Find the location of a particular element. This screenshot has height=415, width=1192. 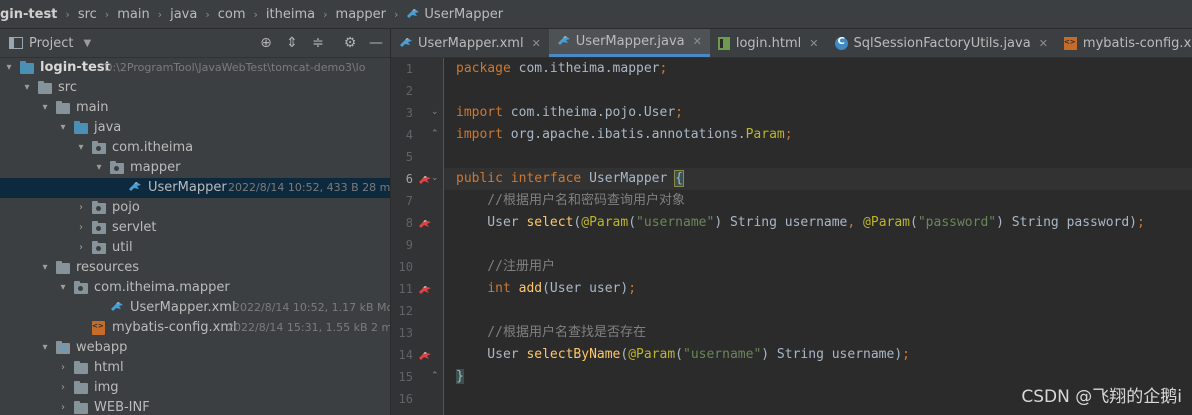

tree-item: › html is located at coordinates (195, 368).